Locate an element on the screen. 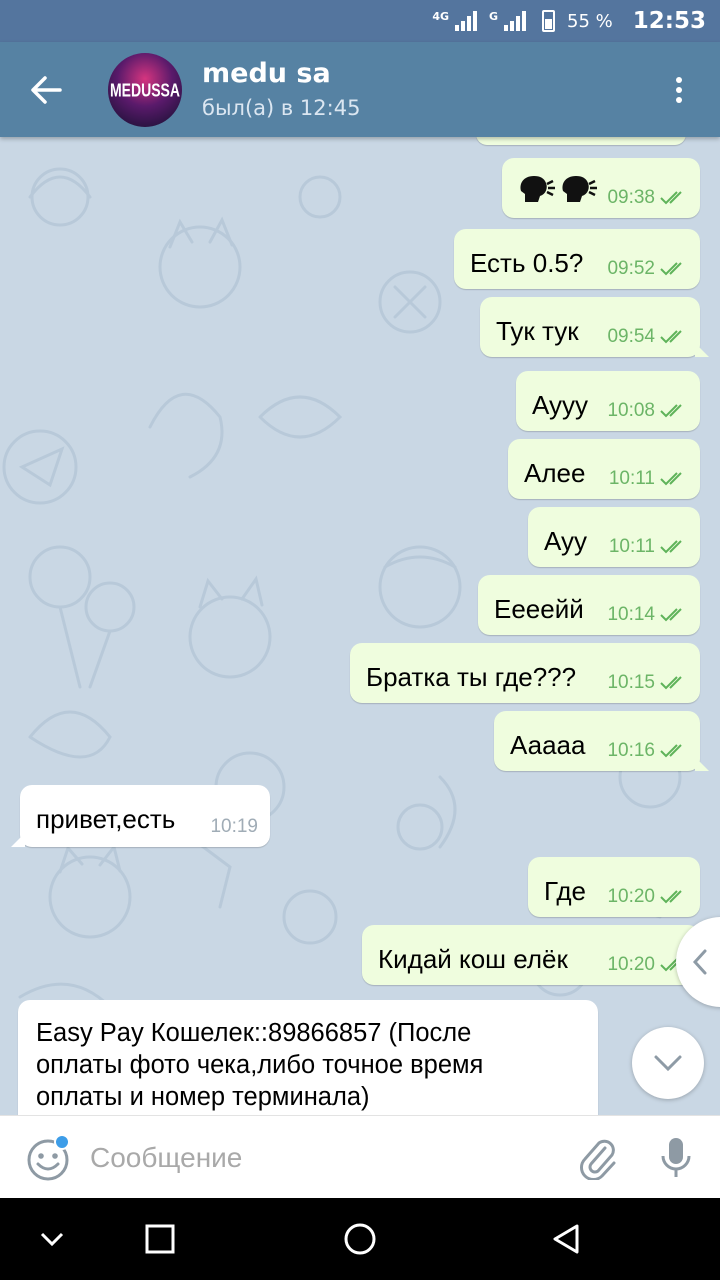 The width and height of the screenshot is (720, 1280). message-bubble: Ауу 10:11 is located at coordinates (614, 537).